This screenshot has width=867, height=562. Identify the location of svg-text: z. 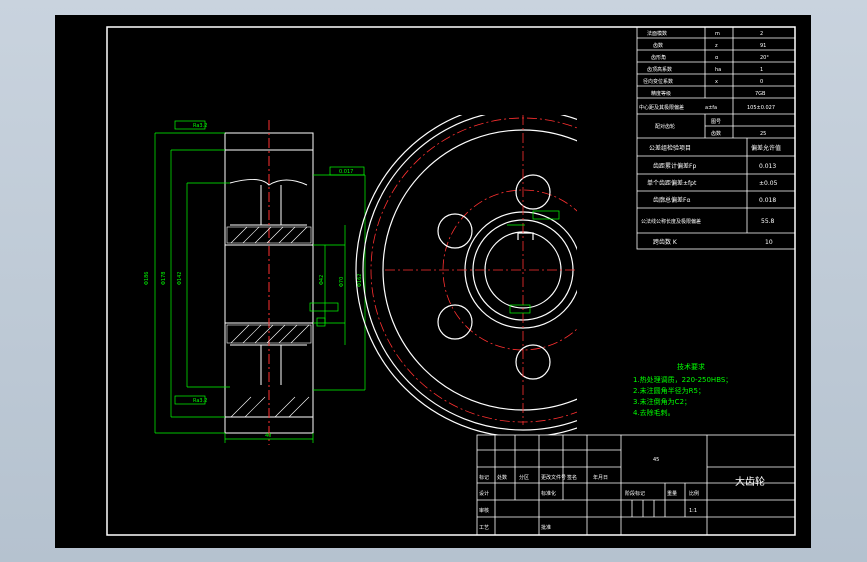
(716, 46).